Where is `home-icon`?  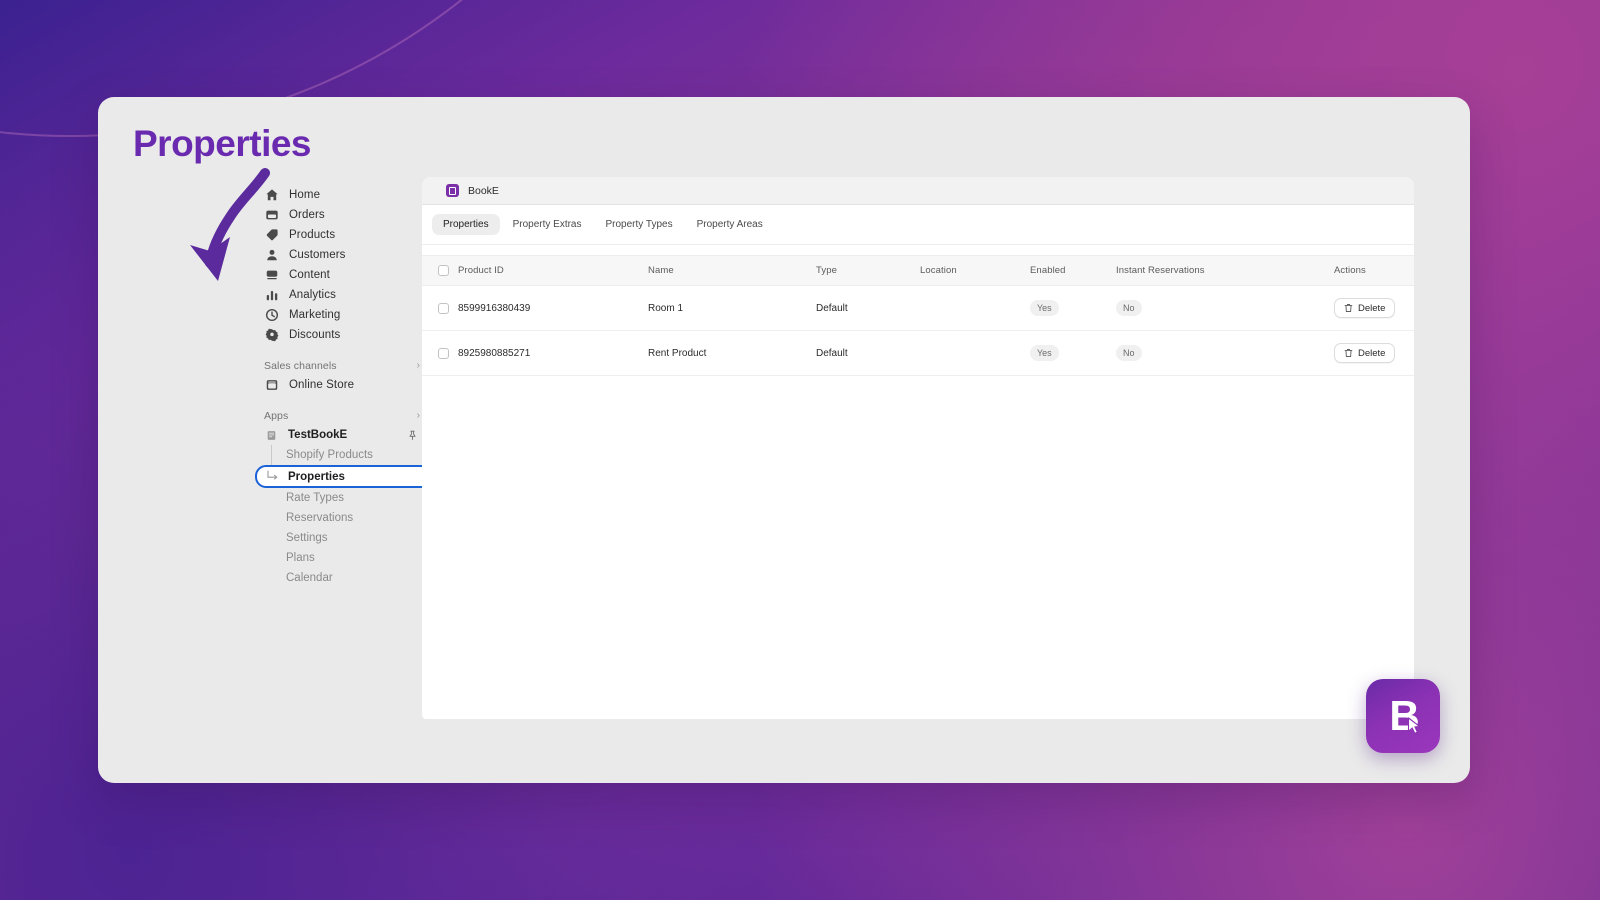 home-icon is located at coordinates (271, 195).